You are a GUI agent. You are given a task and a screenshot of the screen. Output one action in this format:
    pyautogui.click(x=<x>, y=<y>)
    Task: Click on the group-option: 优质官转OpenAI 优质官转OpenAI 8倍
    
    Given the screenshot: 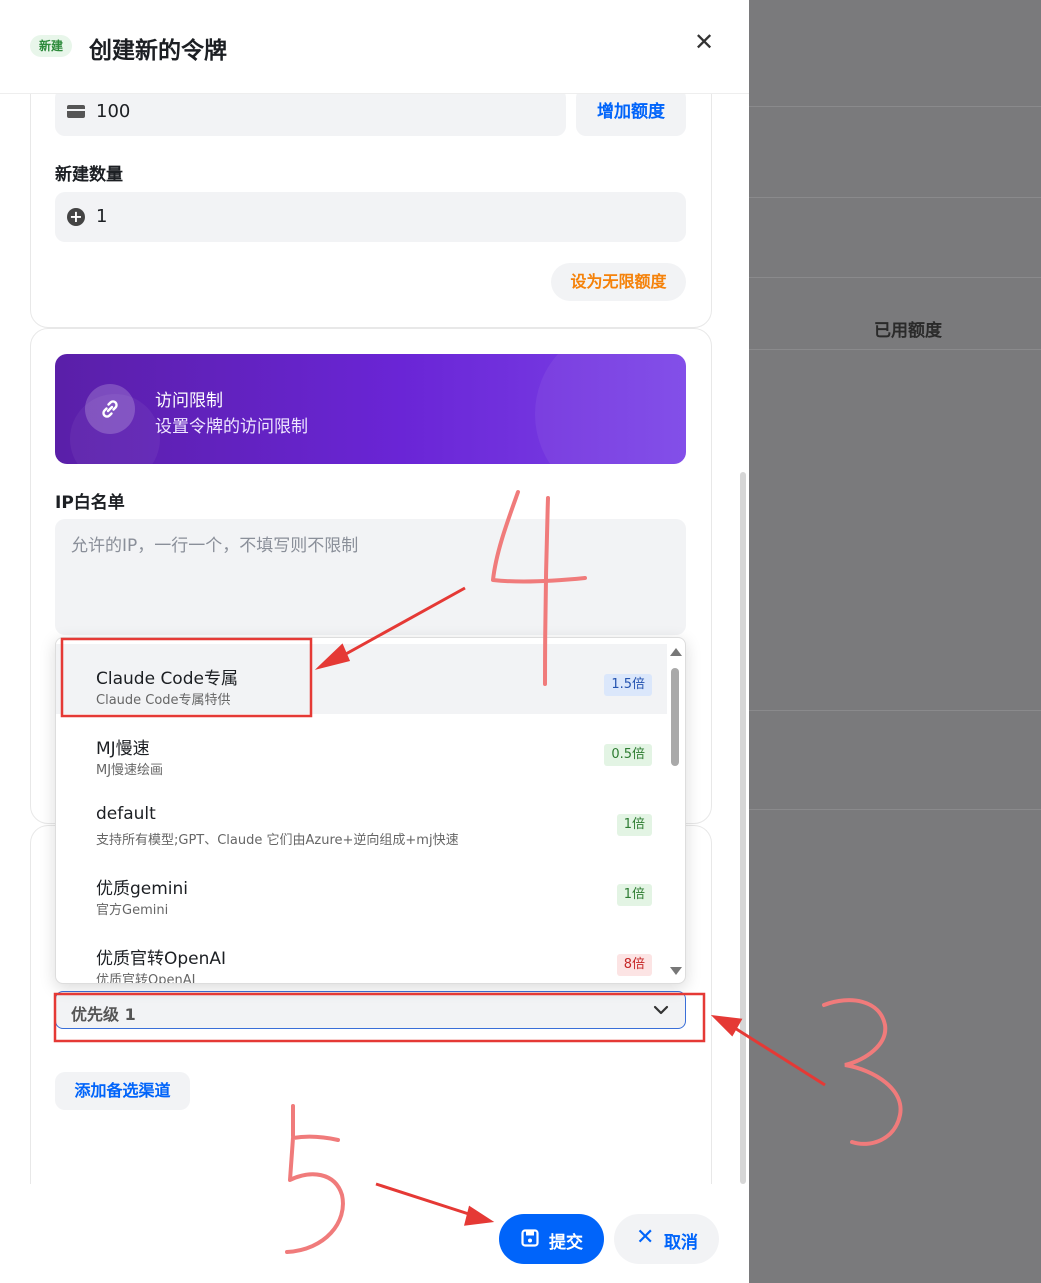 What is the action you would take?
    pyautogui.click(x=361, y=954)
    